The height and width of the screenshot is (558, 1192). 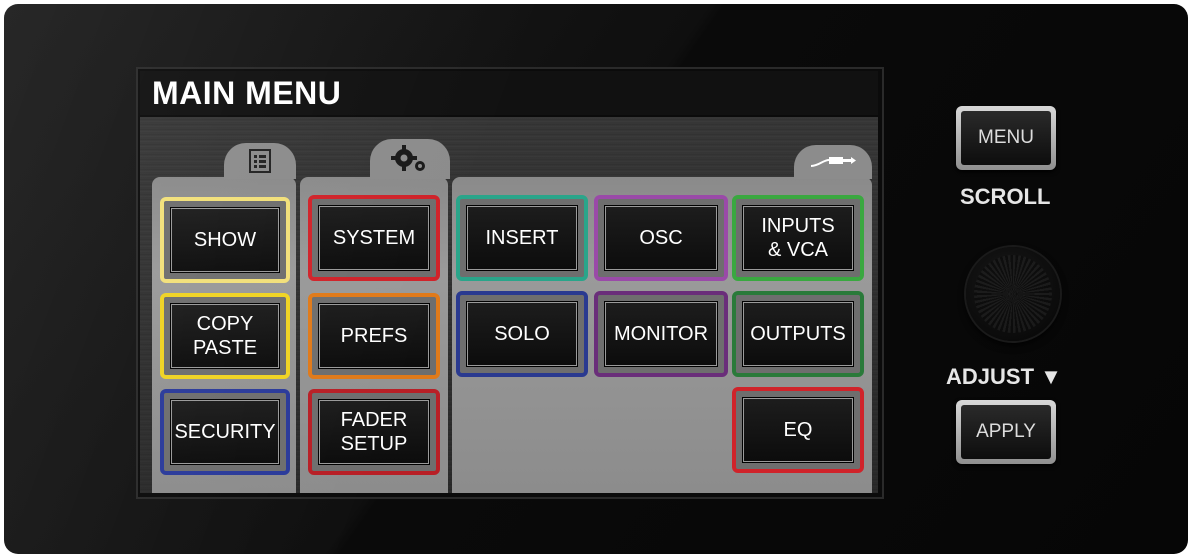 I want to click on title-bar: MAIN MENU, so click(x=509, y=93).